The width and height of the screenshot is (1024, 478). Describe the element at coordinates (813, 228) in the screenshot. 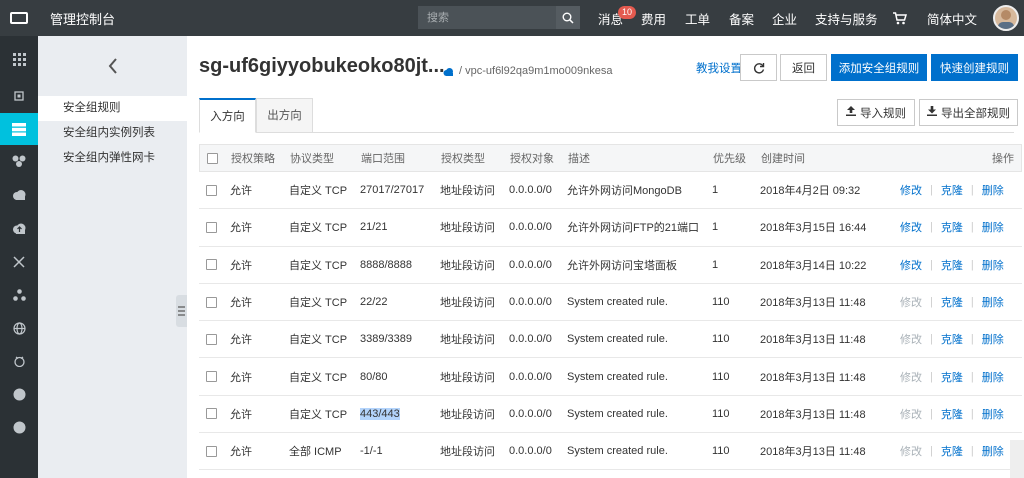

I see `cell-created: 2018年3月15日 16:44` at that location.